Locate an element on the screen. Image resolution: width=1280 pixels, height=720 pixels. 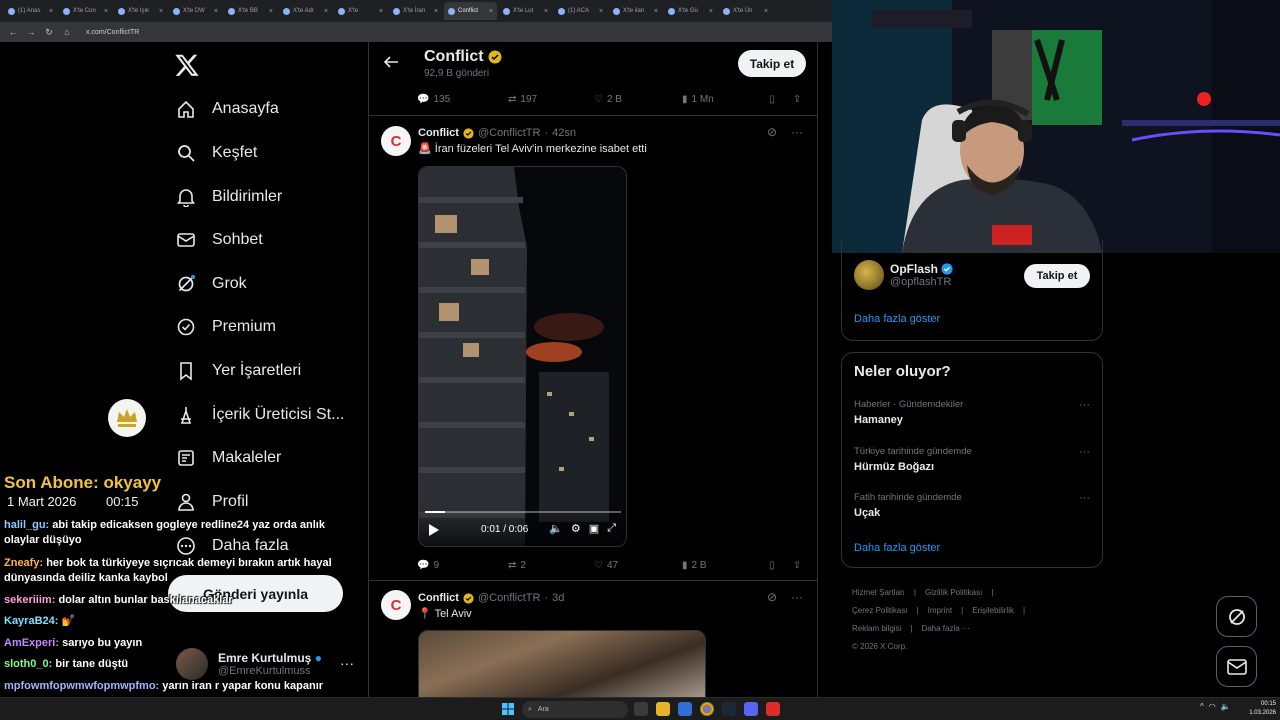
nav-item-9: Profil is located at coordinates (212, 502).